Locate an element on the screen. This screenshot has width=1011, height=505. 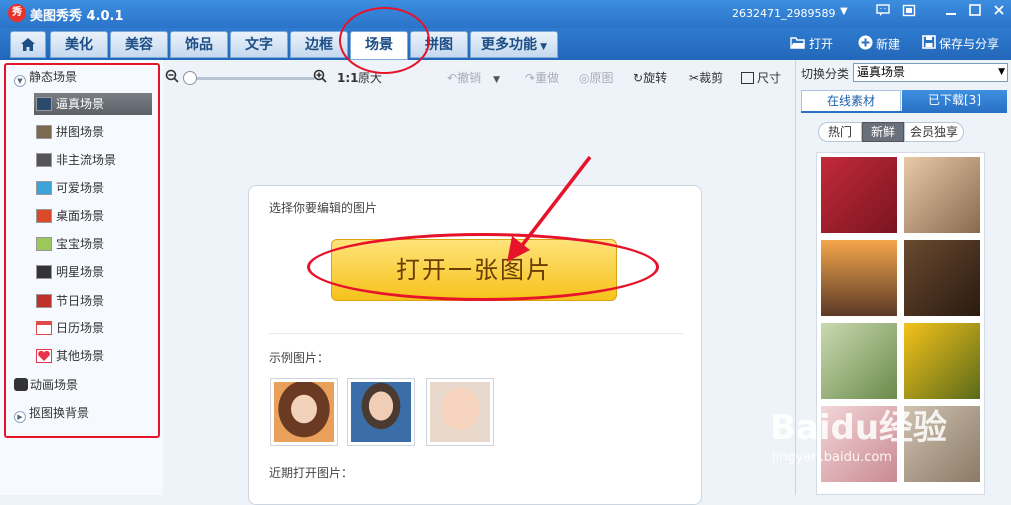
zoom-slider-track is located at coordinates (250, 78).